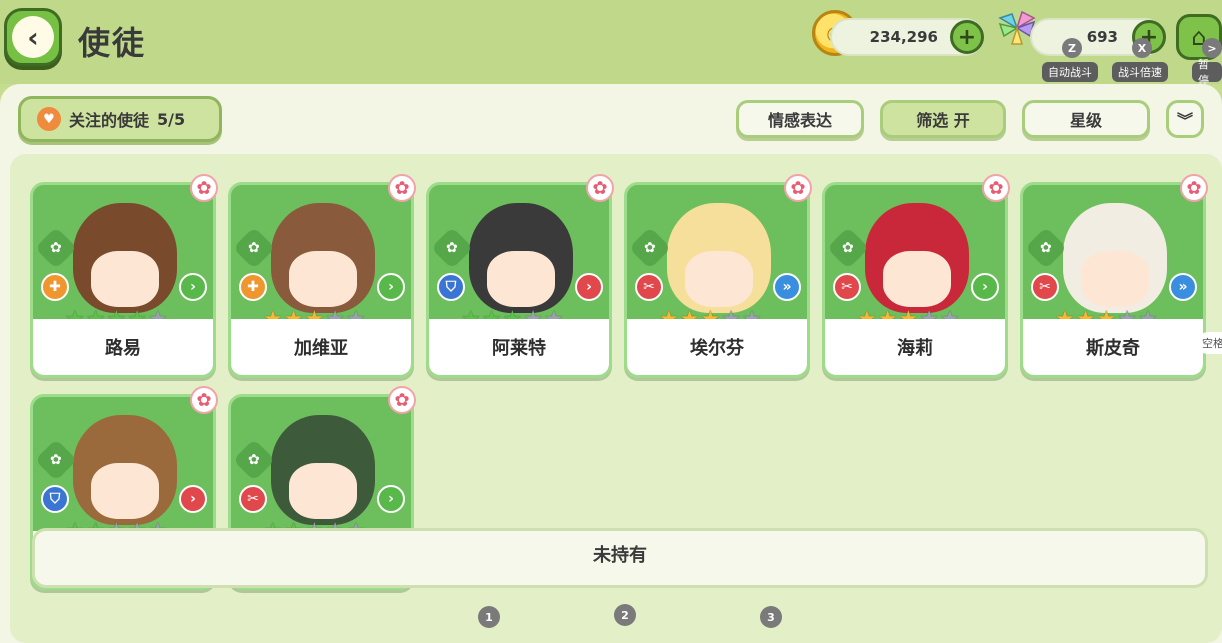 This screenshot has height=643, width=1222. What do you see at coordinates (112, 43) in the screenshot?
I see `page-title: 使徒` at bounding box center [112, 43].